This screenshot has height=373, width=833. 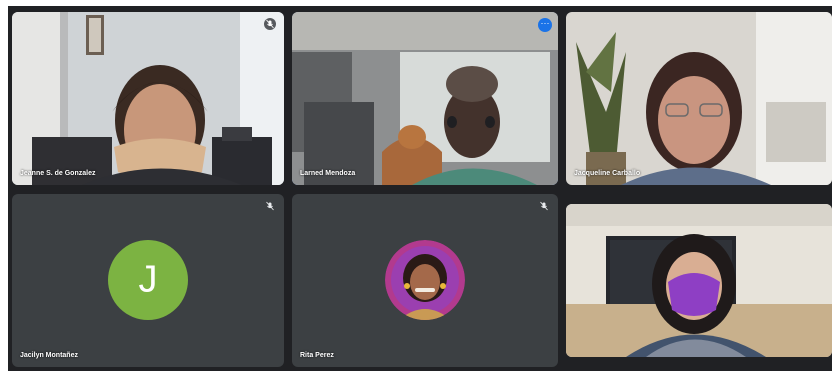 I want to click on participant-name: Jacilyn Montañez, so click(x=49, y=355).